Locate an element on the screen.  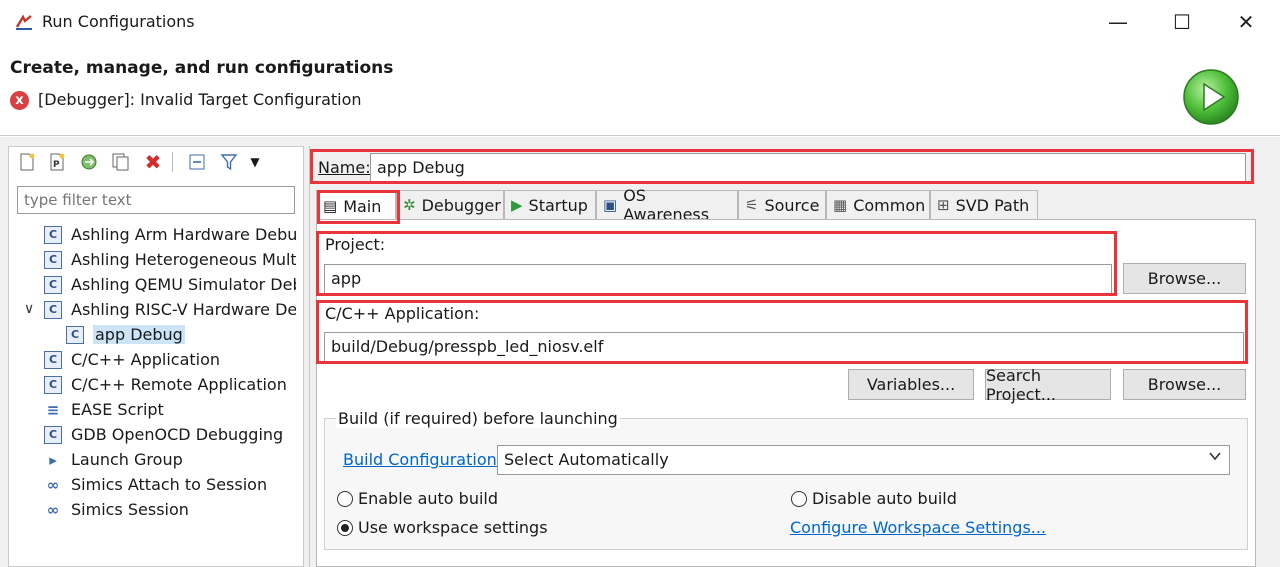
source-tab-icon: ⚟ is located at coordinates (752, 205).